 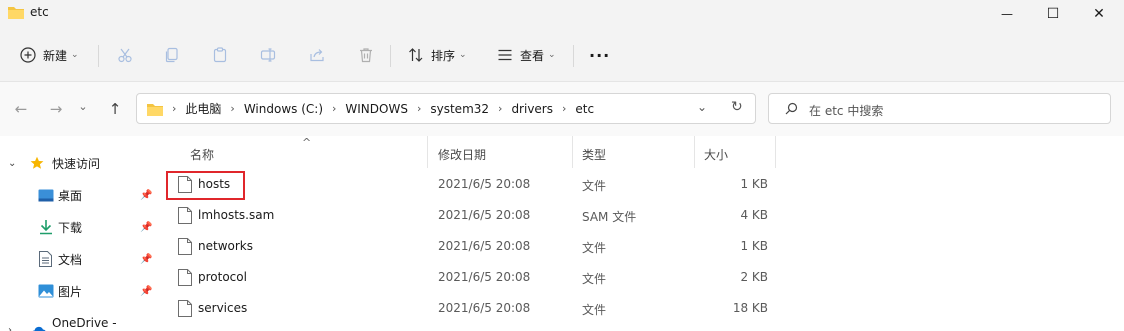 I want to click on file-name: services, so click(x=222, y=308).